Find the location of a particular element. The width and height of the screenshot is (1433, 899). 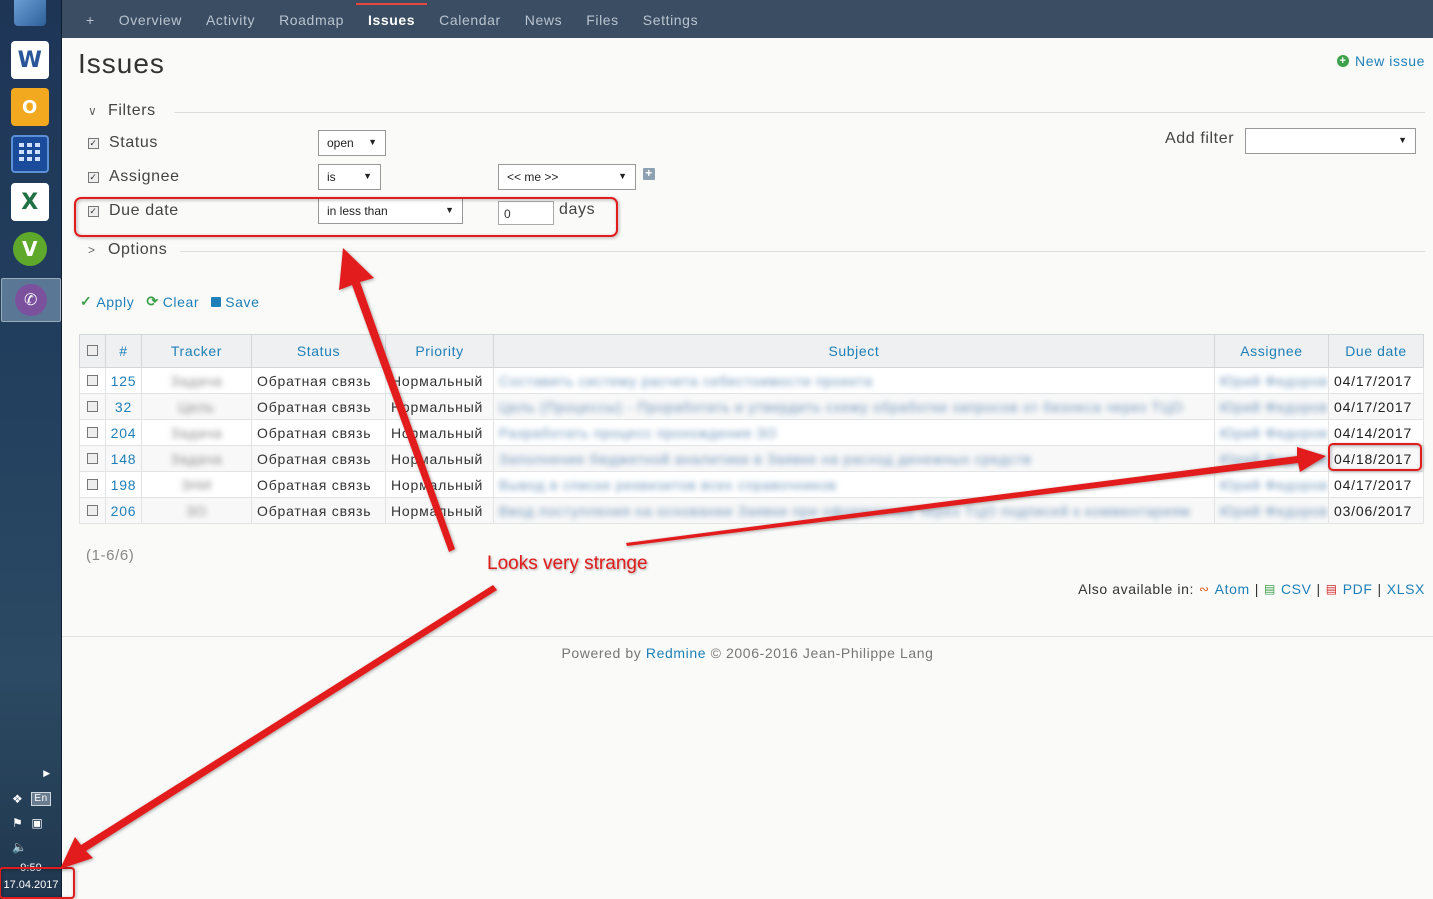

tab-issues: Issues is located at coordinates (391, 19).